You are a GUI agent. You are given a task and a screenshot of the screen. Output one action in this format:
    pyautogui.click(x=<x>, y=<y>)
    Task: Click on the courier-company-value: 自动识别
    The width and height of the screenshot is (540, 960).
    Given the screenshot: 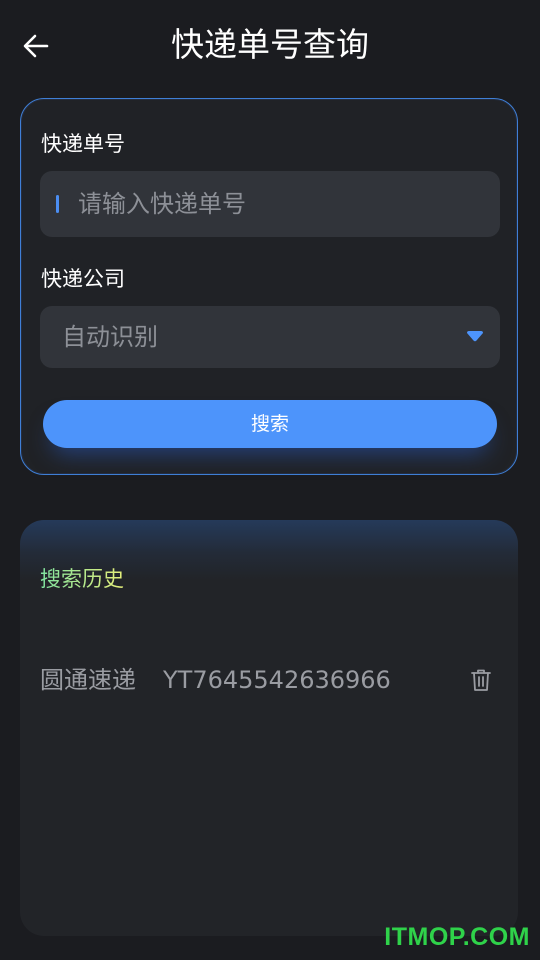 What is the action you would take?
    pyautogui.click(x=110, y=337)
    